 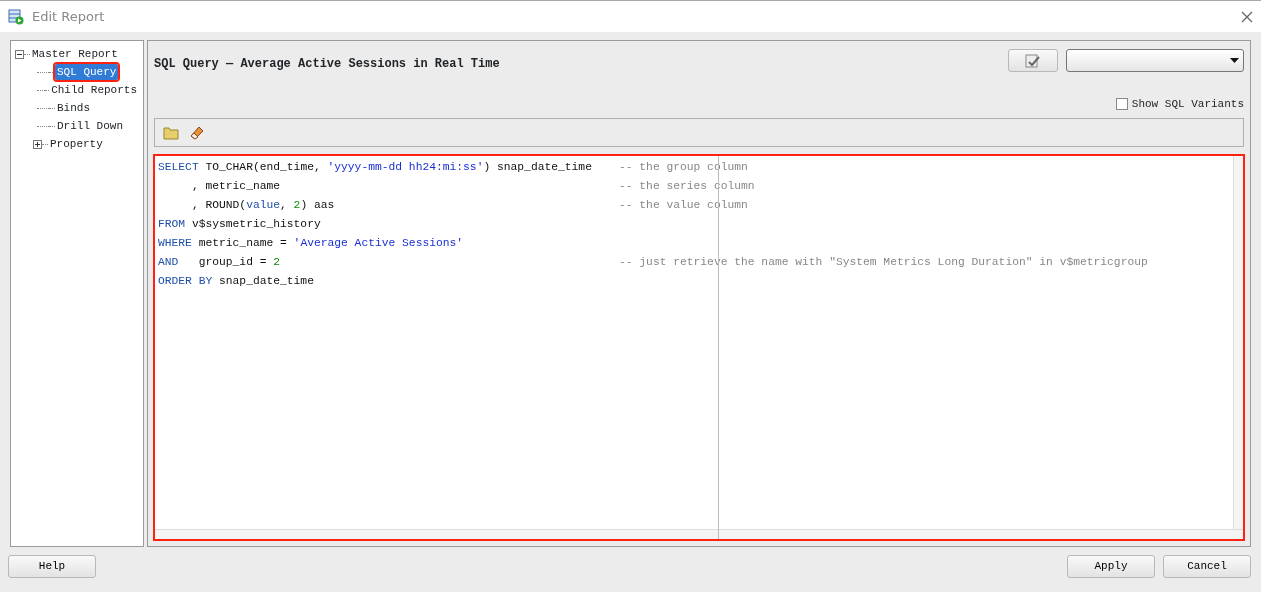 What do you see at coordinates (1247, 16) in the screenshot?
I see `close-icon` at bounding box center [1247, 16].